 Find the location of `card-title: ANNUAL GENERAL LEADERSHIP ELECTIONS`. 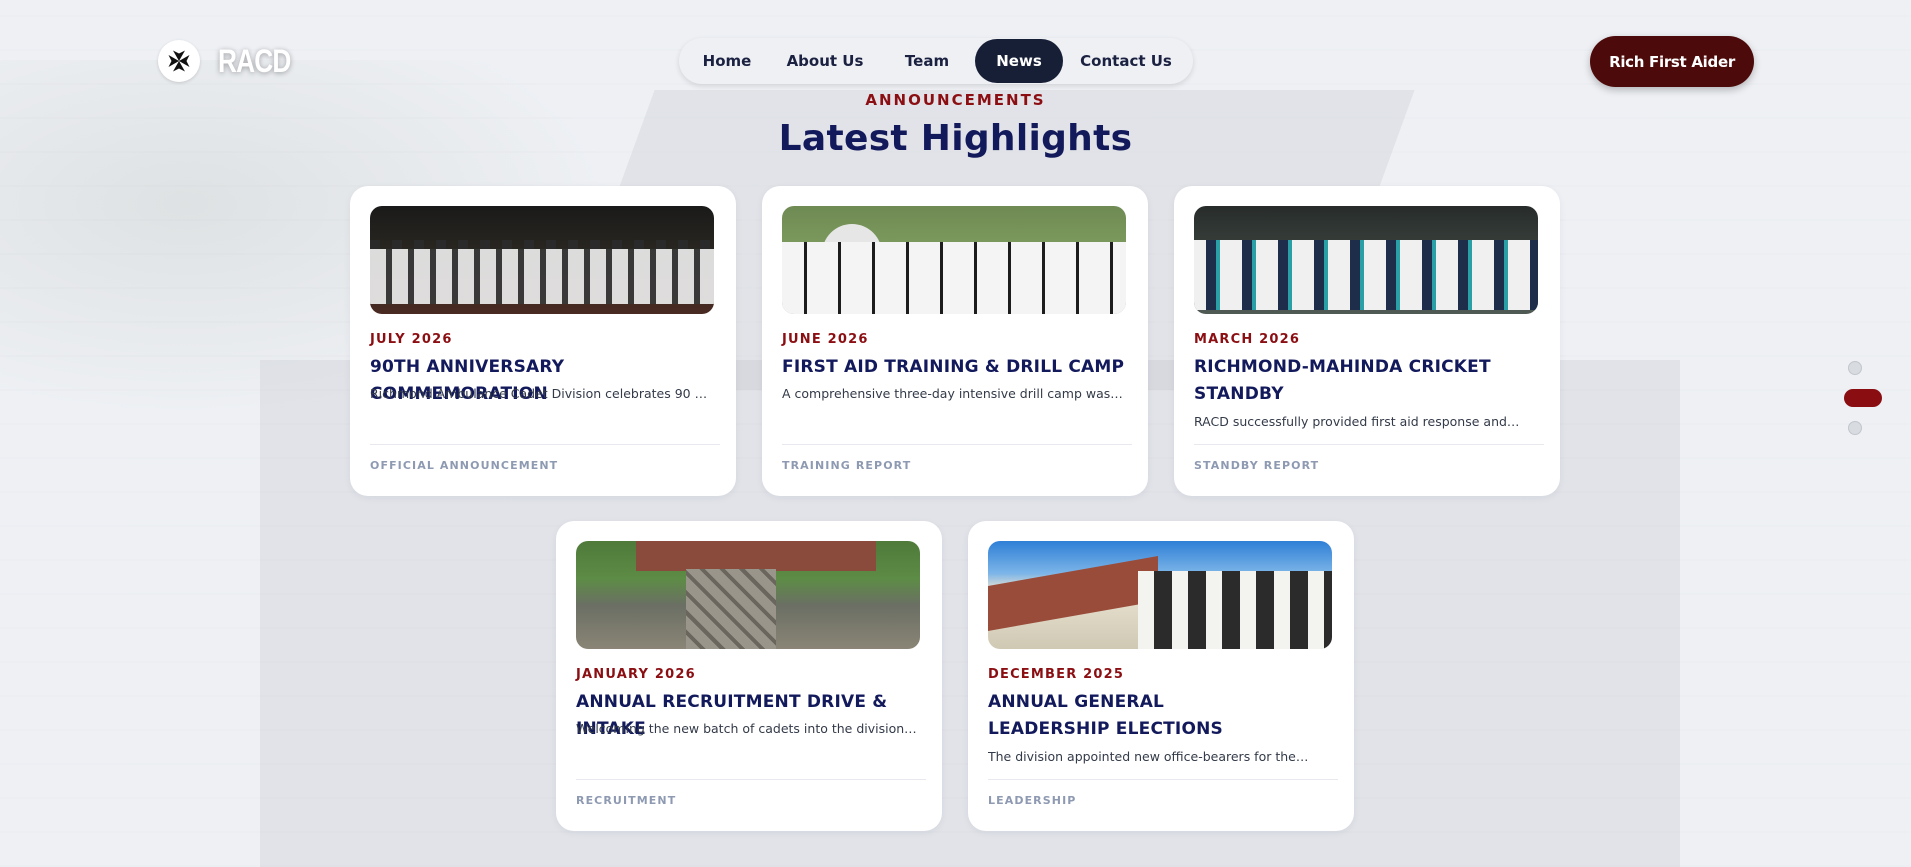

card-title: ANNUAL GENERAL LEADERSHIP ELECTIONS is located at coordinates (1138, 716).